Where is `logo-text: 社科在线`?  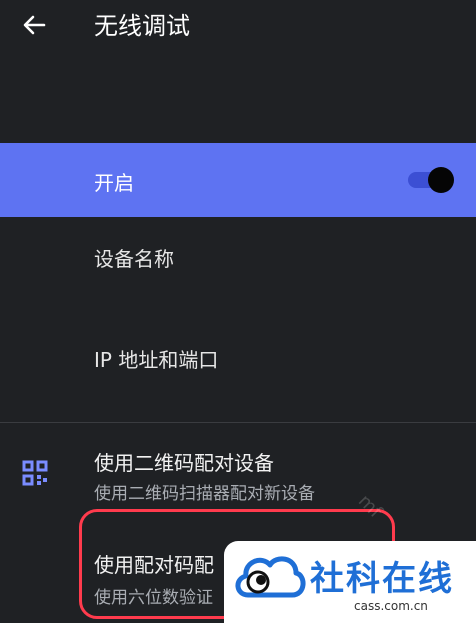 logo-text: 社科在线 is located at coordinates (382, 579).